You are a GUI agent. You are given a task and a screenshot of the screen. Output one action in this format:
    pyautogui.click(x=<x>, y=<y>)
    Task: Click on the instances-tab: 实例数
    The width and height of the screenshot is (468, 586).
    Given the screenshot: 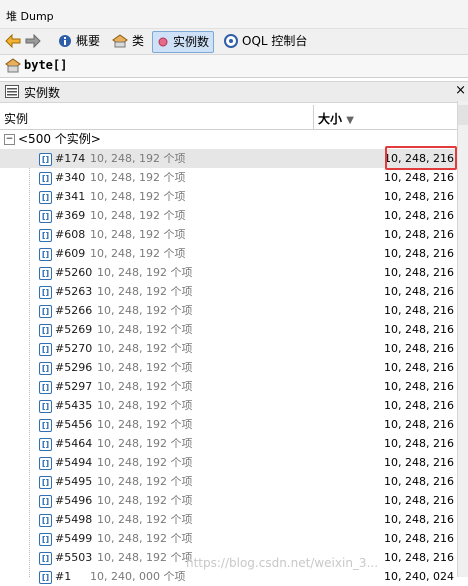 What is the action you would take?
    pyautogui.click(x=183, y=42)
    